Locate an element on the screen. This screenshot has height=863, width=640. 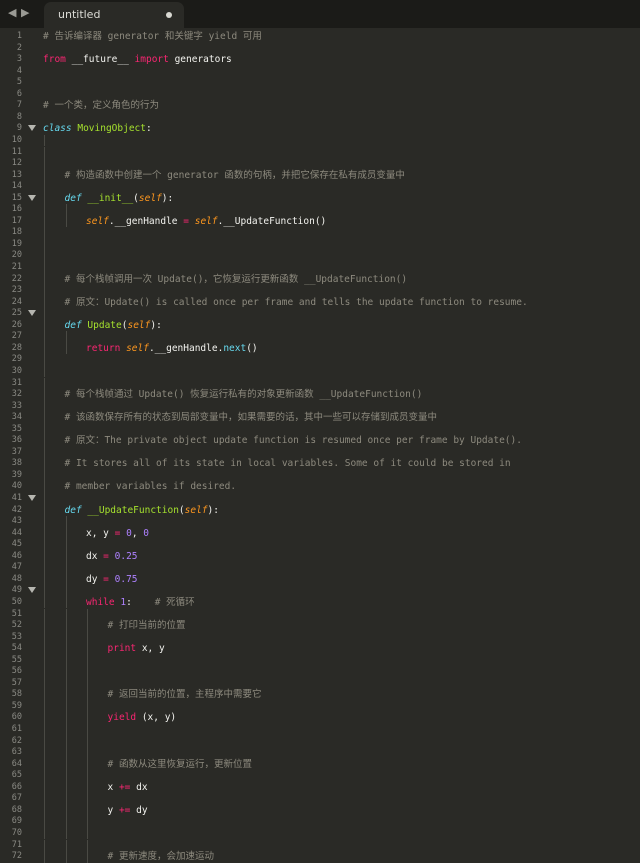
code-text: # 更新速度，会加速运动 is located at coordinates (161, 857).